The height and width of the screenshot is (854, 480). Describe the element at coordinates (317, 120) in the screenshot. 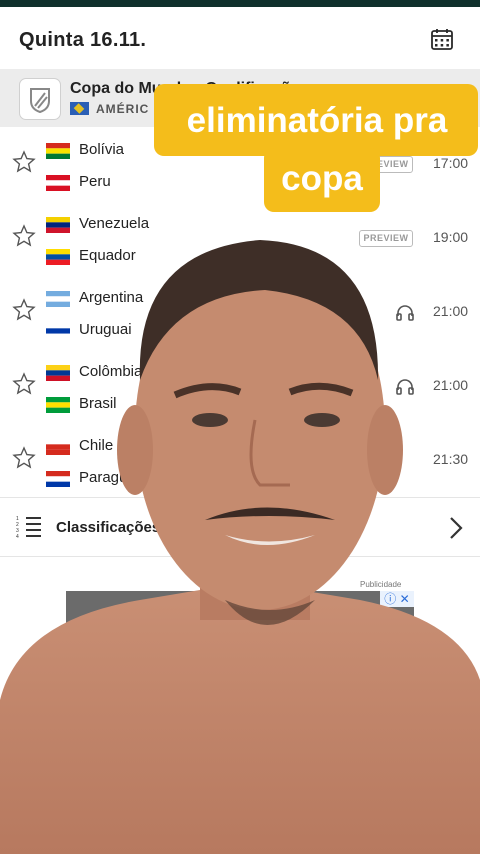

I see `caption-line-1: eliminatória pra` at that location.